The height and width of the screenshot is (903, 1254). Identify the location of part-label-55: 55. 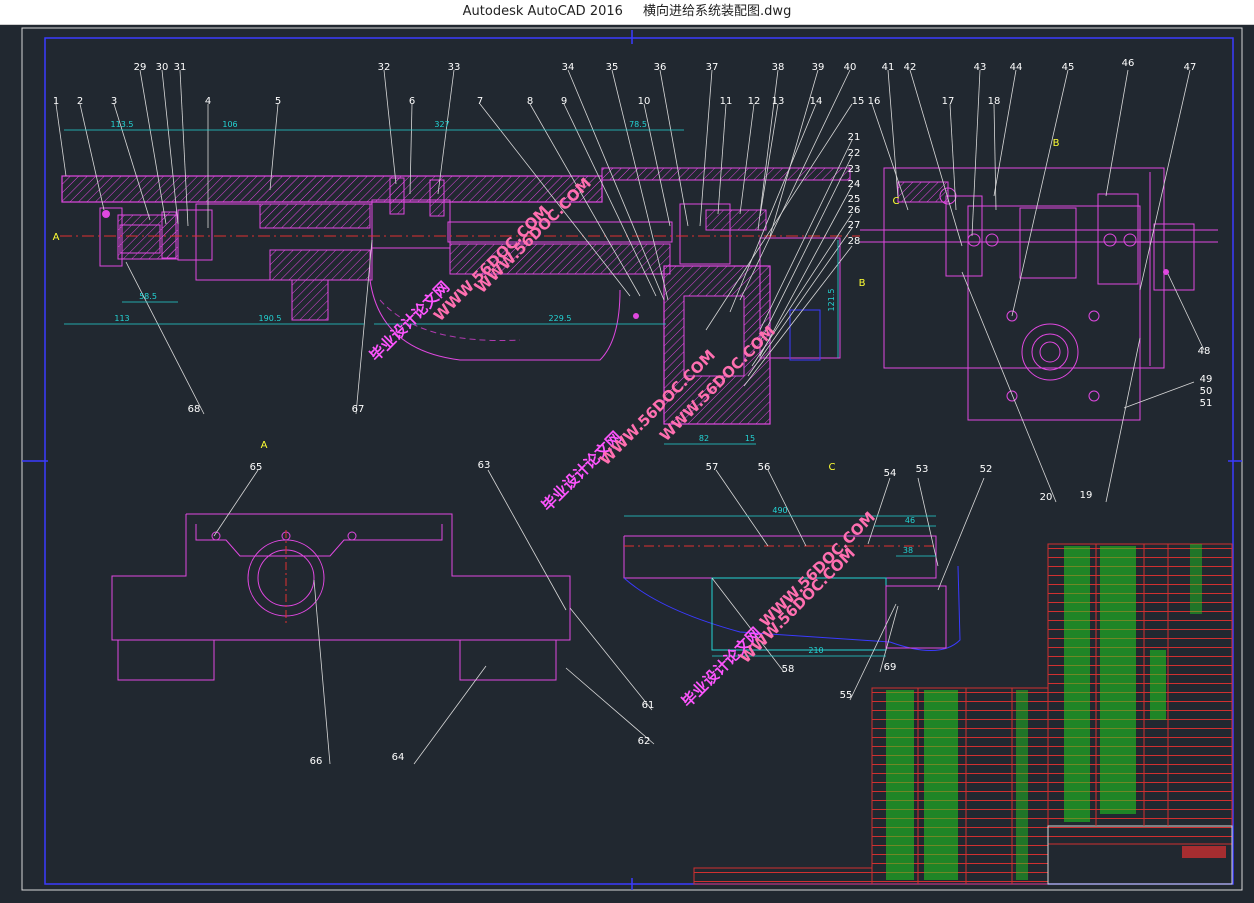
(846, 695).